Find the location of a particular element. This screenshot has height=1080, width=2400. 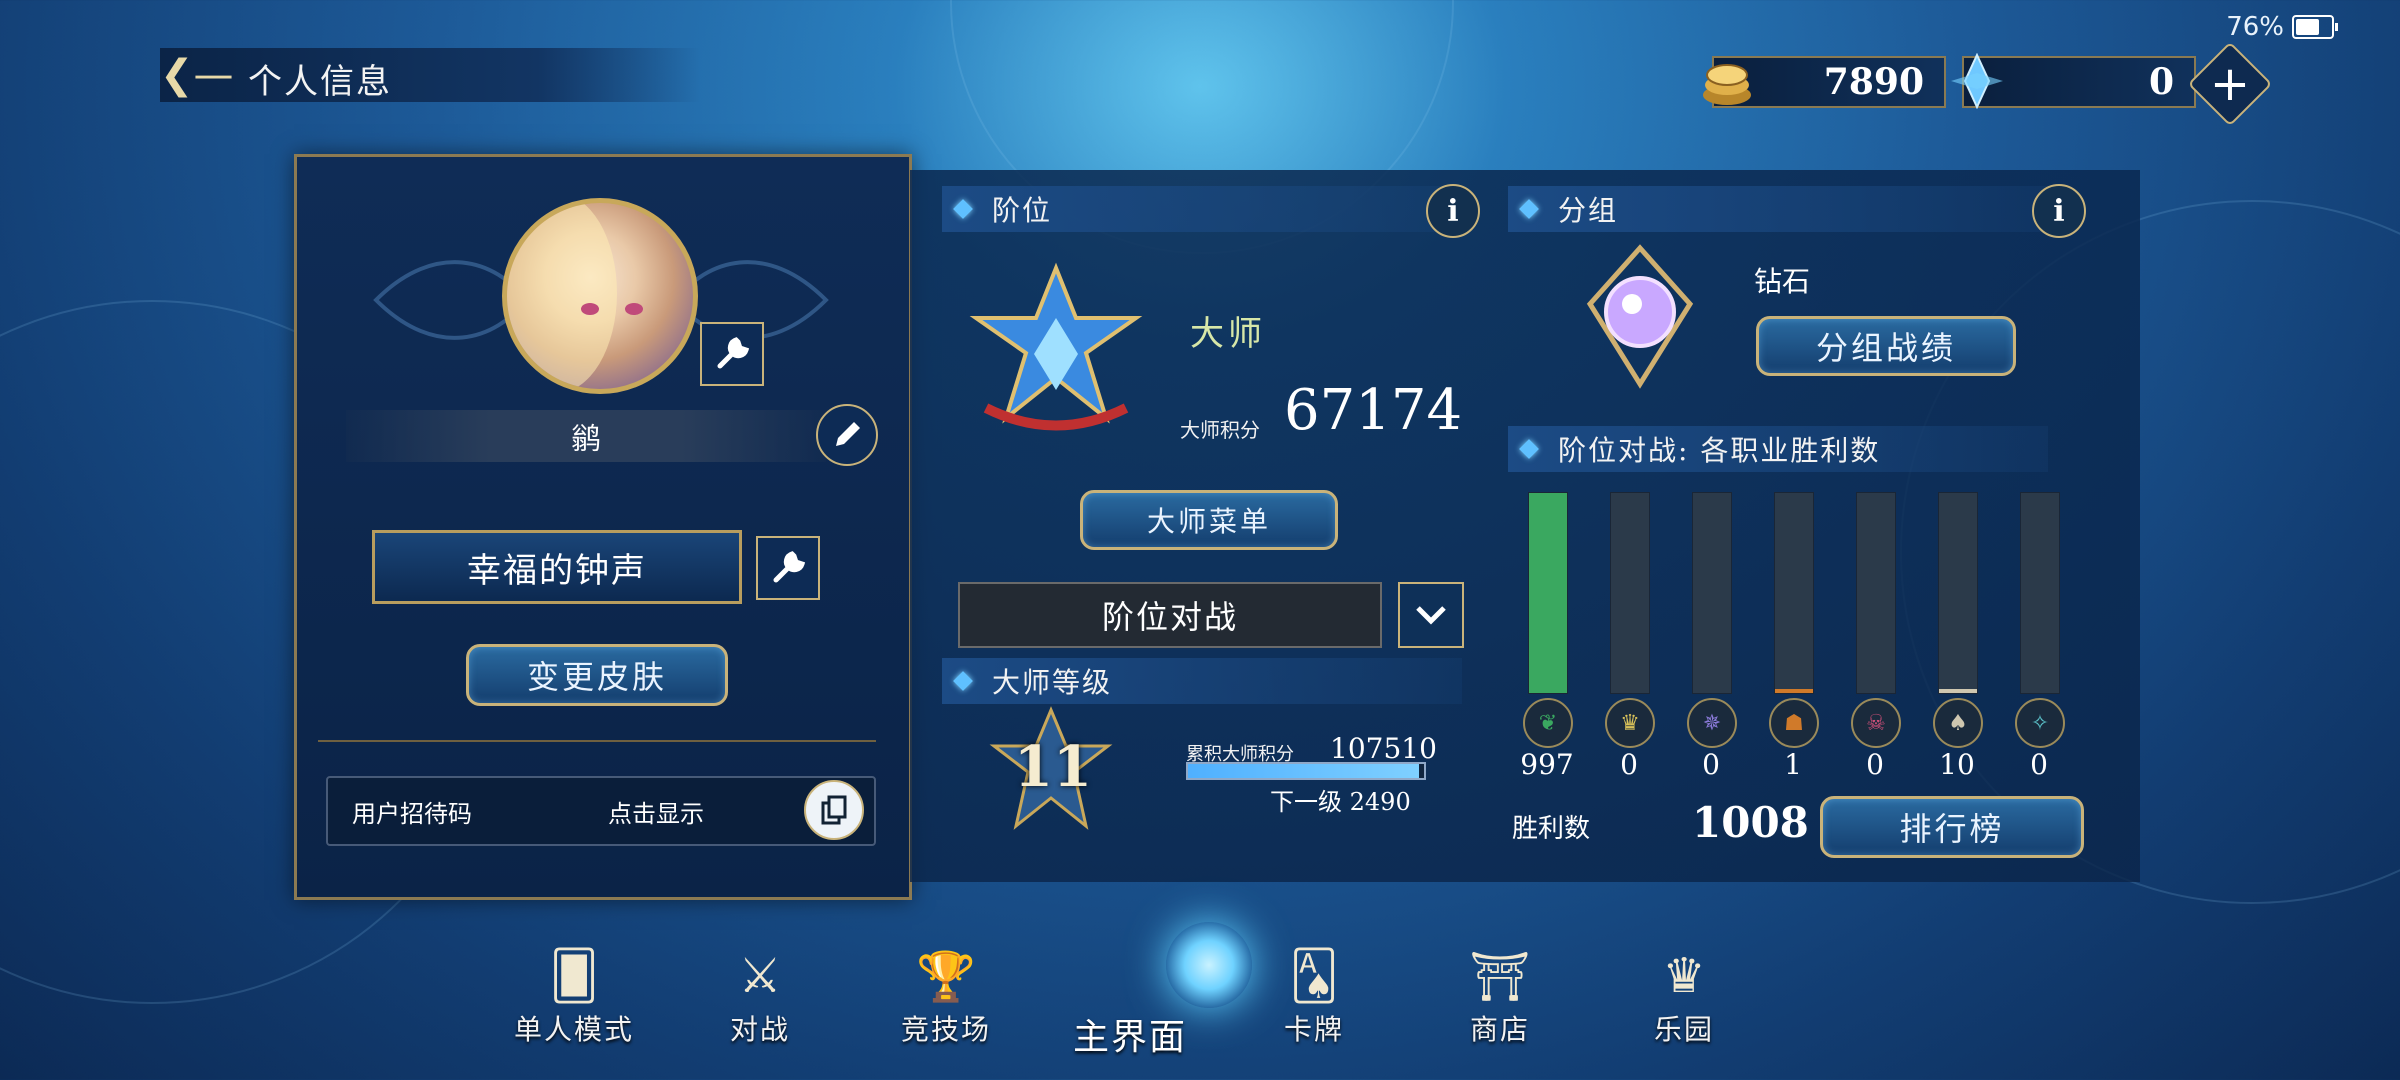

edit-title-button is located at coordinates (788, 568).